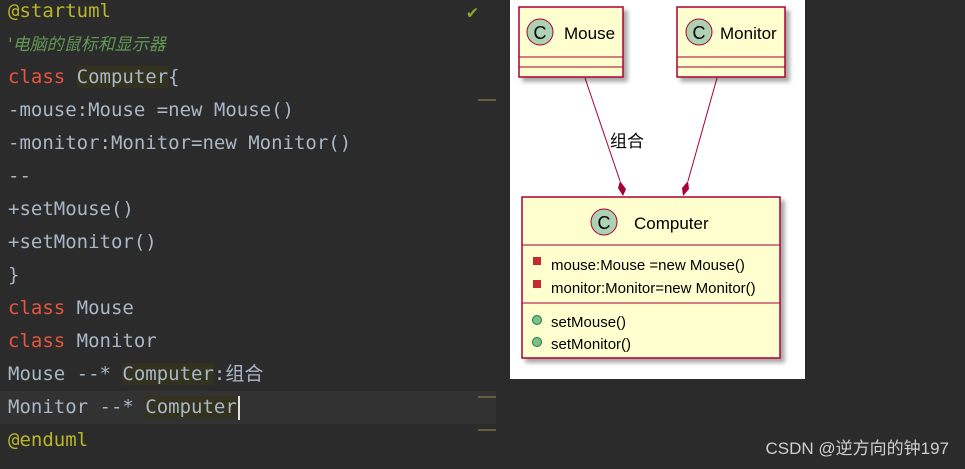  What do you see at coordinates (248, 407) in the screenshot?
I see `code-line-13: Monitor --* Computer` at bounding box center [248, 407].